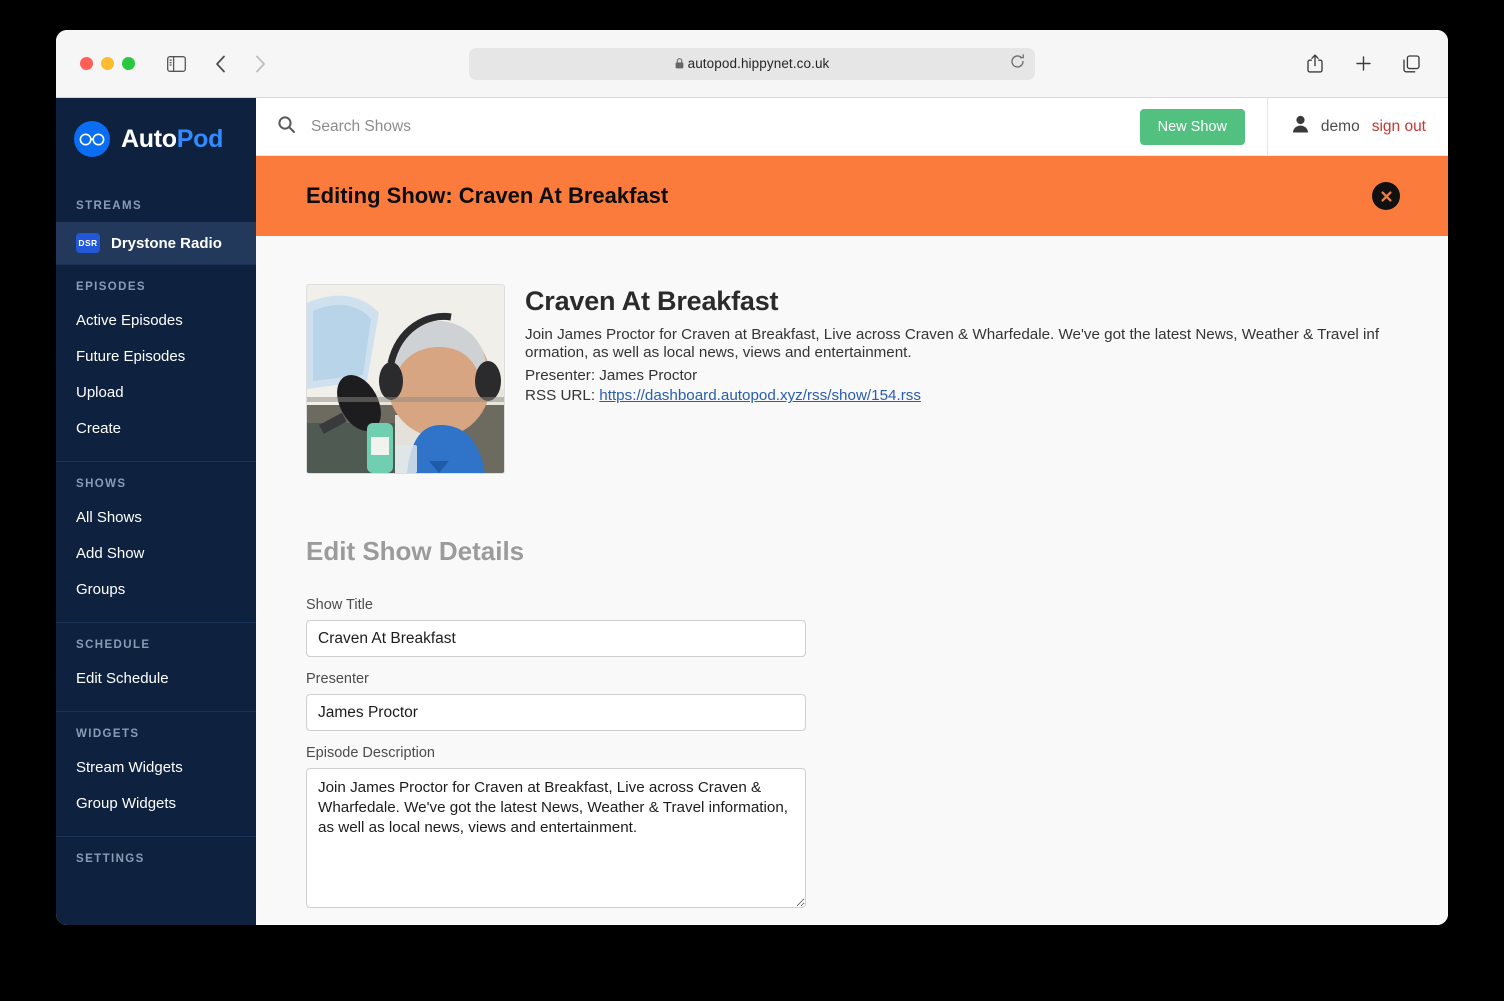 The image size is (1504, 1001). I want to click on rss-label: RSS URL:, so click(560, 396).